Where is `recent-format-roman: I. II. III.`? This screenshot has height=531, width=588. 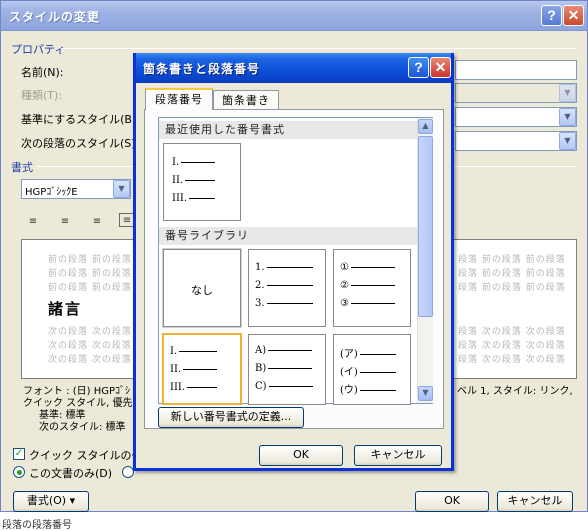 recent-format-roman: I. II. III. is located at coordinates (202, 182).